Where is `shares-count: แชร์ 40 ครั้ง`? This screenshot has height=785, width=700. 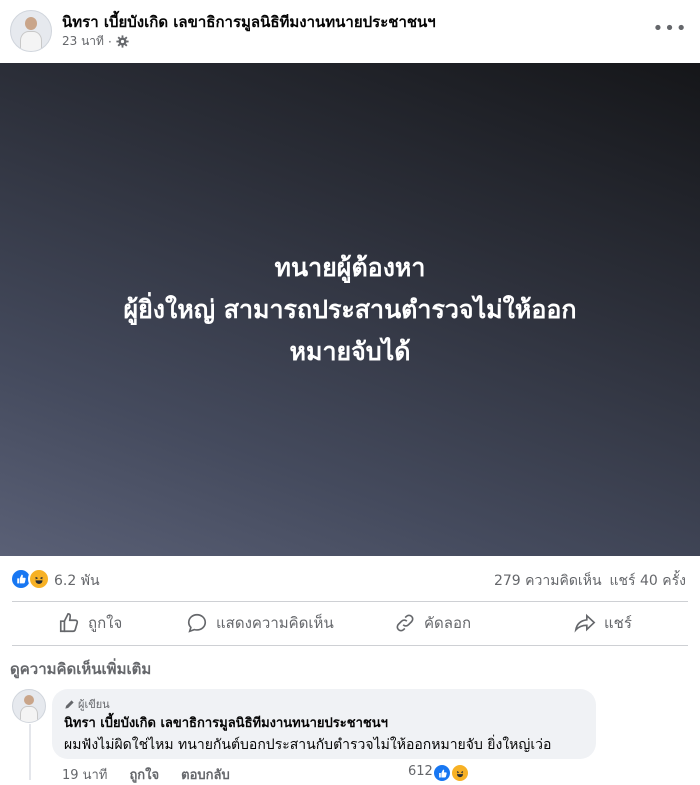
shares-count: แชร์ 40 ครั้ง is located at coordinates (648, 581).